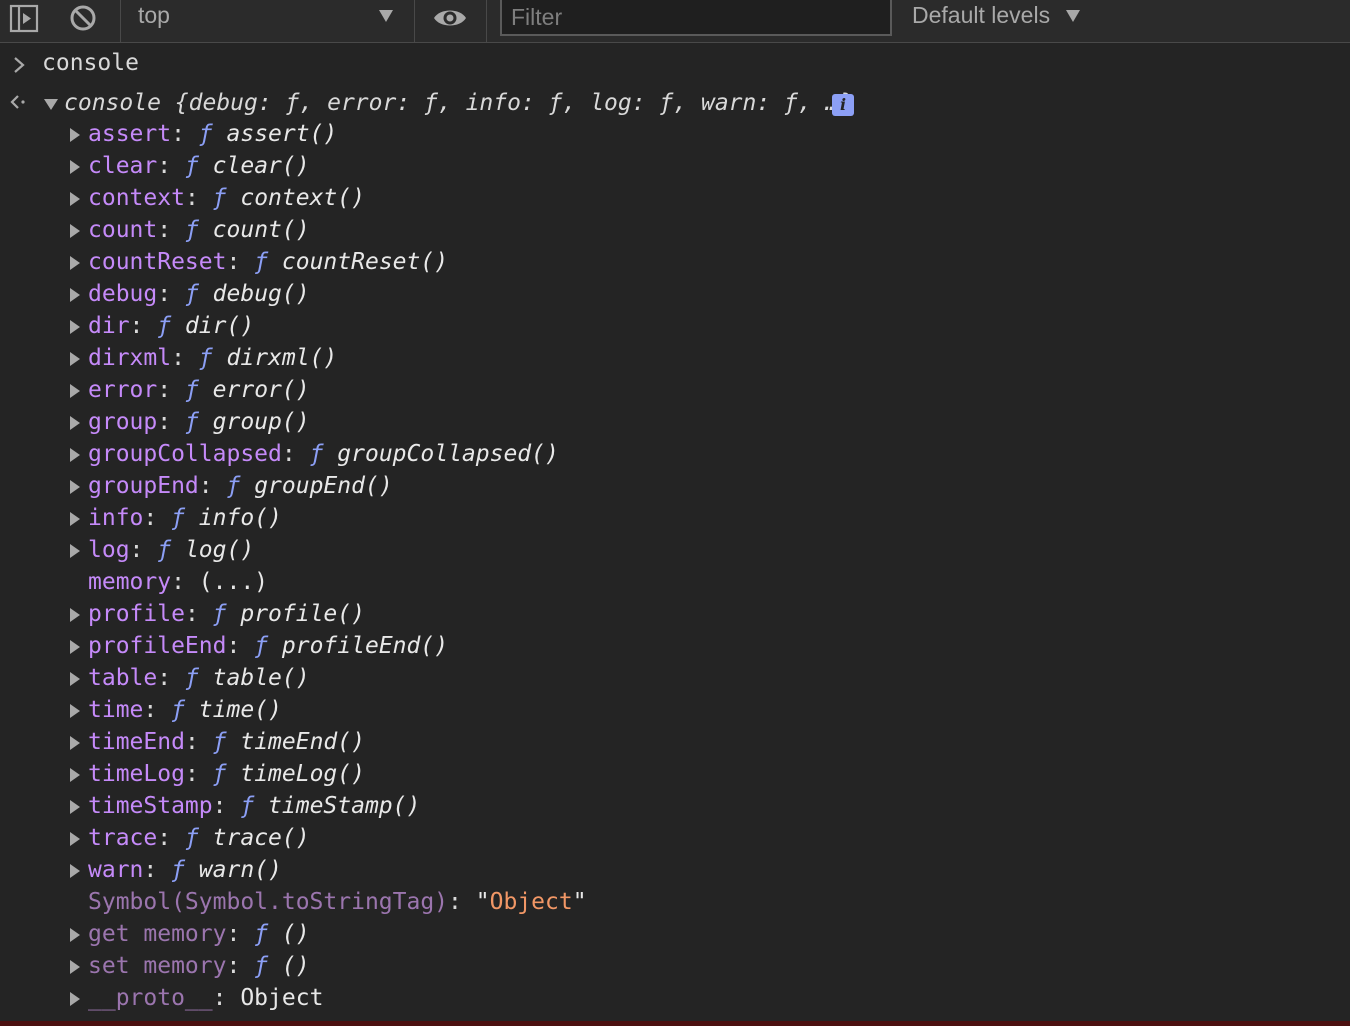 Image resolution: width=1350 pixels, height=1026 pixels. What do you see at coordinates (450, 806) in the screenshot?
I see `property-row: timeStamp: ƒ timeStamp()` at bounding box center [450, 806].